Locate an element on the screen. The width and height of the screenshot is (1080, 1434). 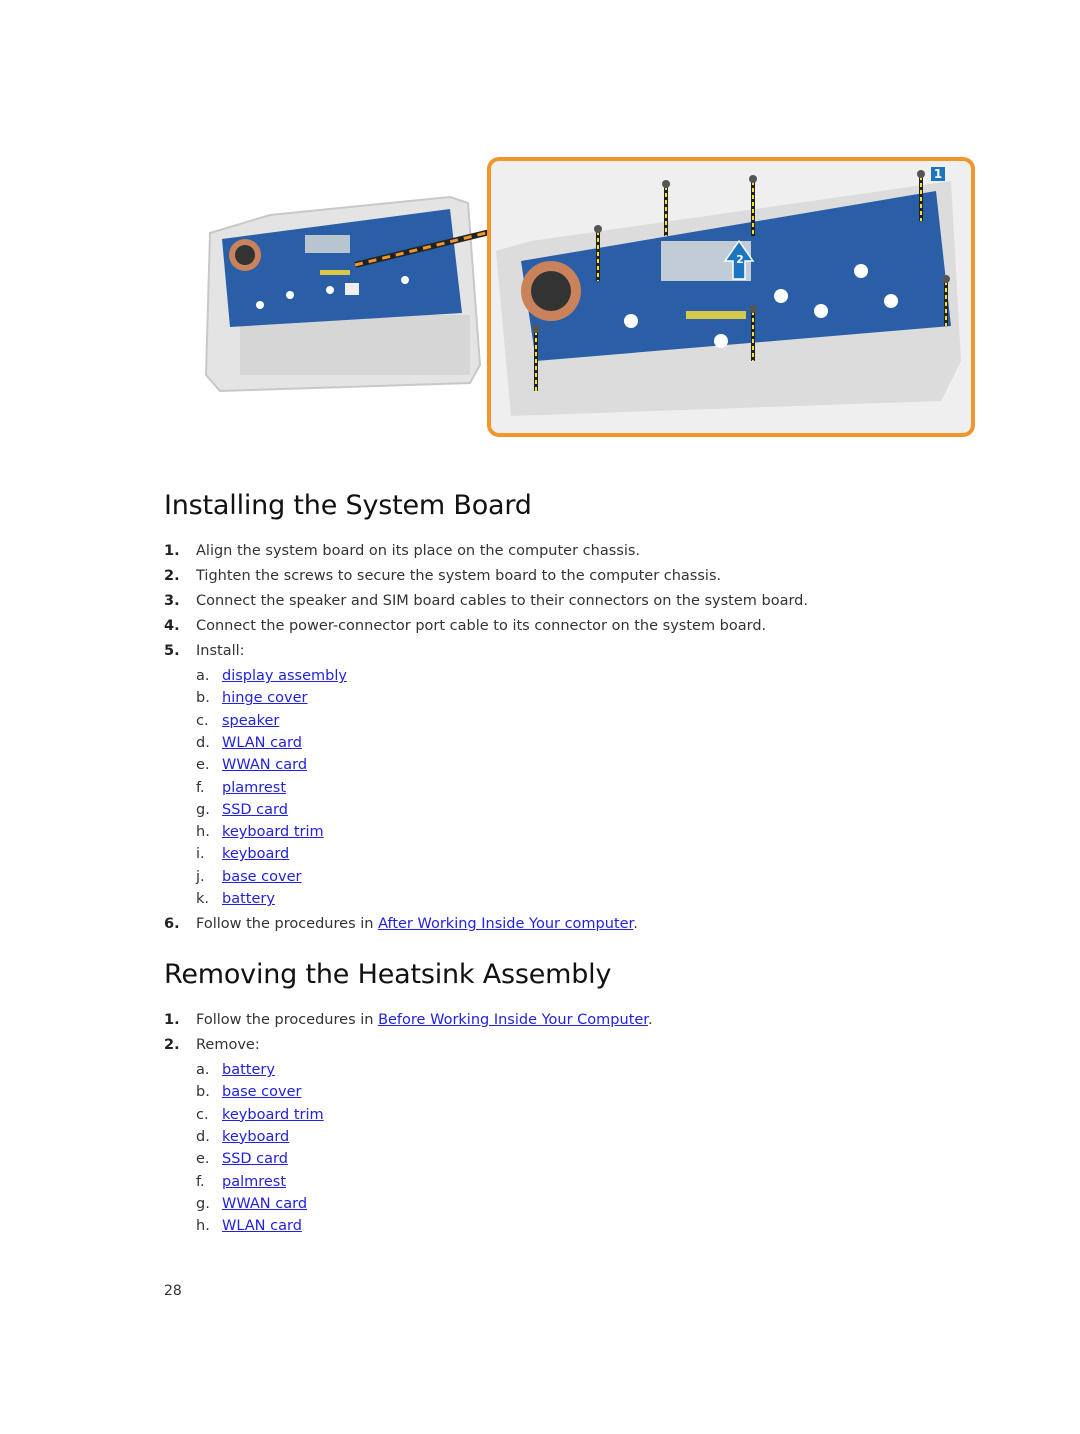
item-link: palmrest is located at coordinates (254, 1182).